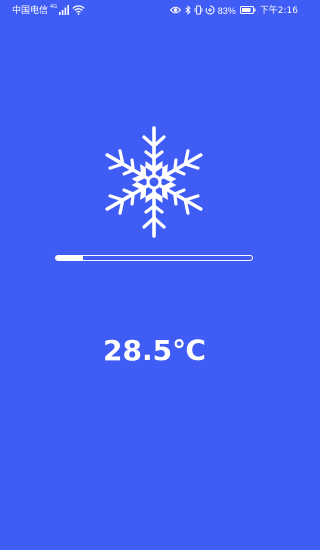  Describe the element at coordinates (154, 350) in the screenshot. I see `temperature-readout: 28.5℃` at that location.